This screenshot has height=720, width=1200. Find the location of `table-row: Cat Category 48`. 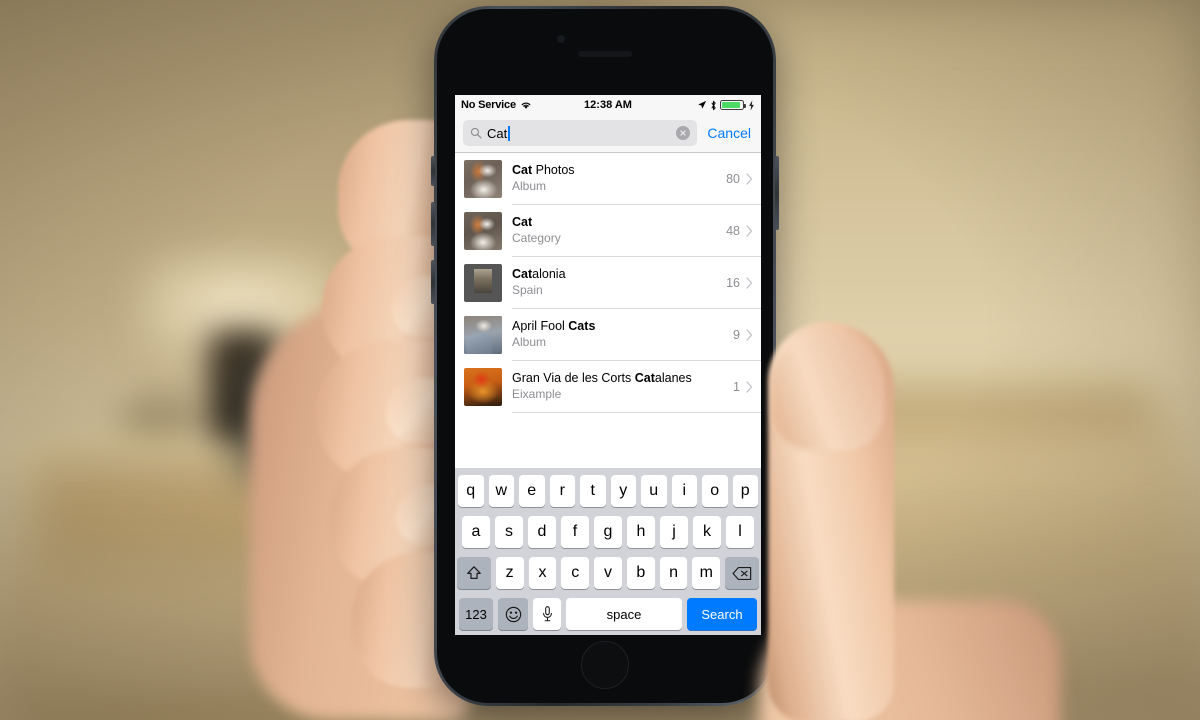

table-row: Cat Category 48 is located at coordinates (608, 231).